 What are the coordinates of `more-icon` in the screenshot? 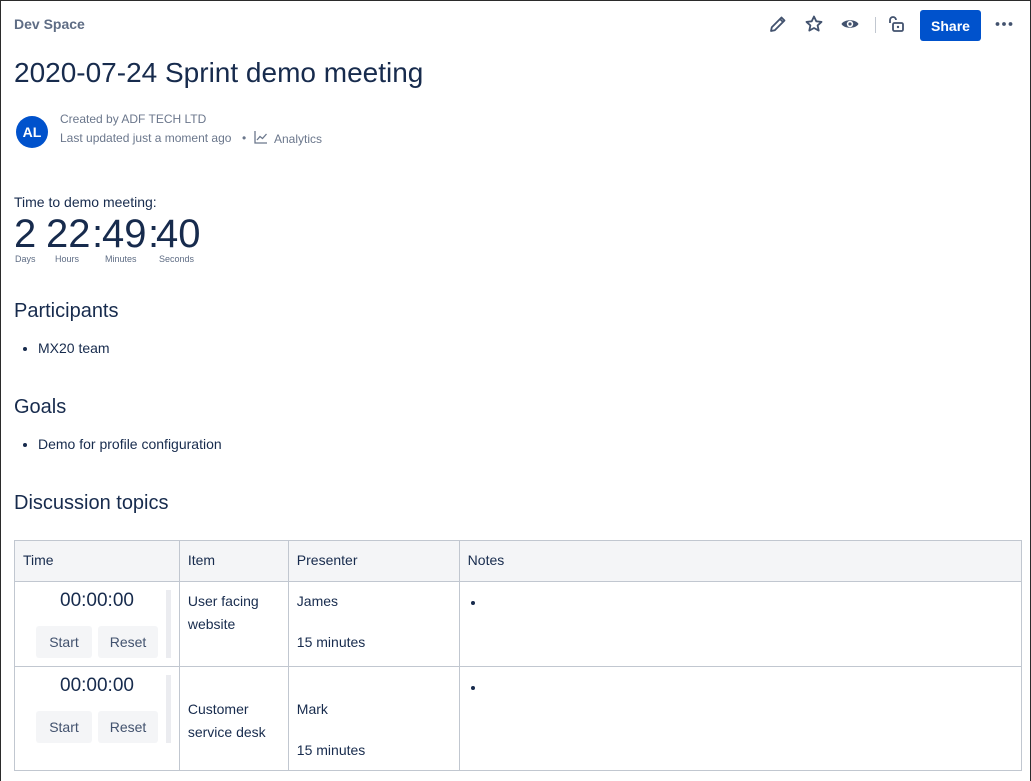 It's located at (1004, 26).